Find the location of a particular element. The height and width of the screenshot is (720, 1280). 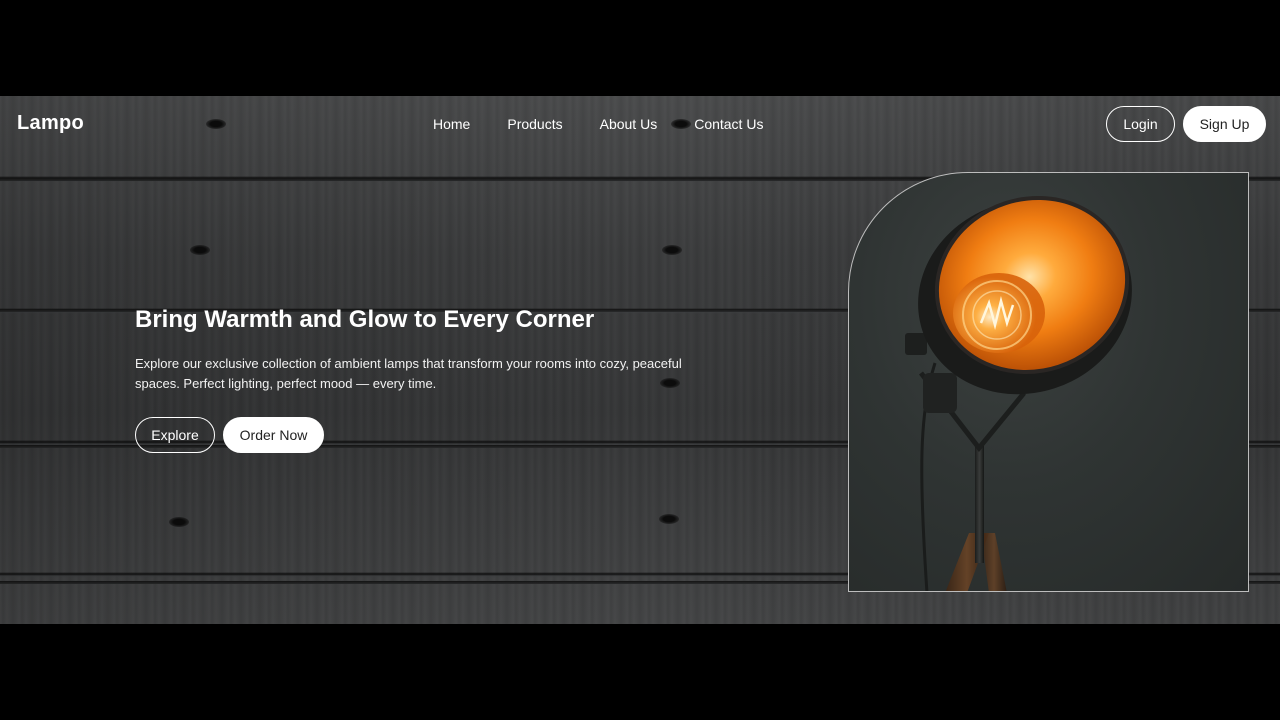

nav-link-about-us: About Us is located at coordinates (629, 124).